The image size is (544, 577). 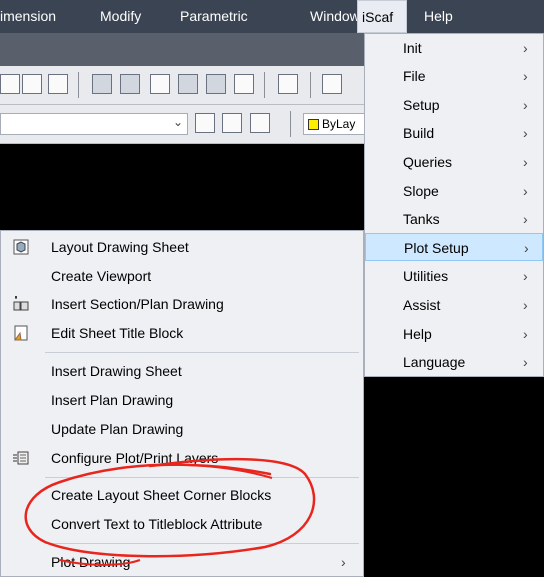 What do you see at coordinates (412, 48) in the screenshot?
I see `item-label: Init` at bounding box center [412, 48].